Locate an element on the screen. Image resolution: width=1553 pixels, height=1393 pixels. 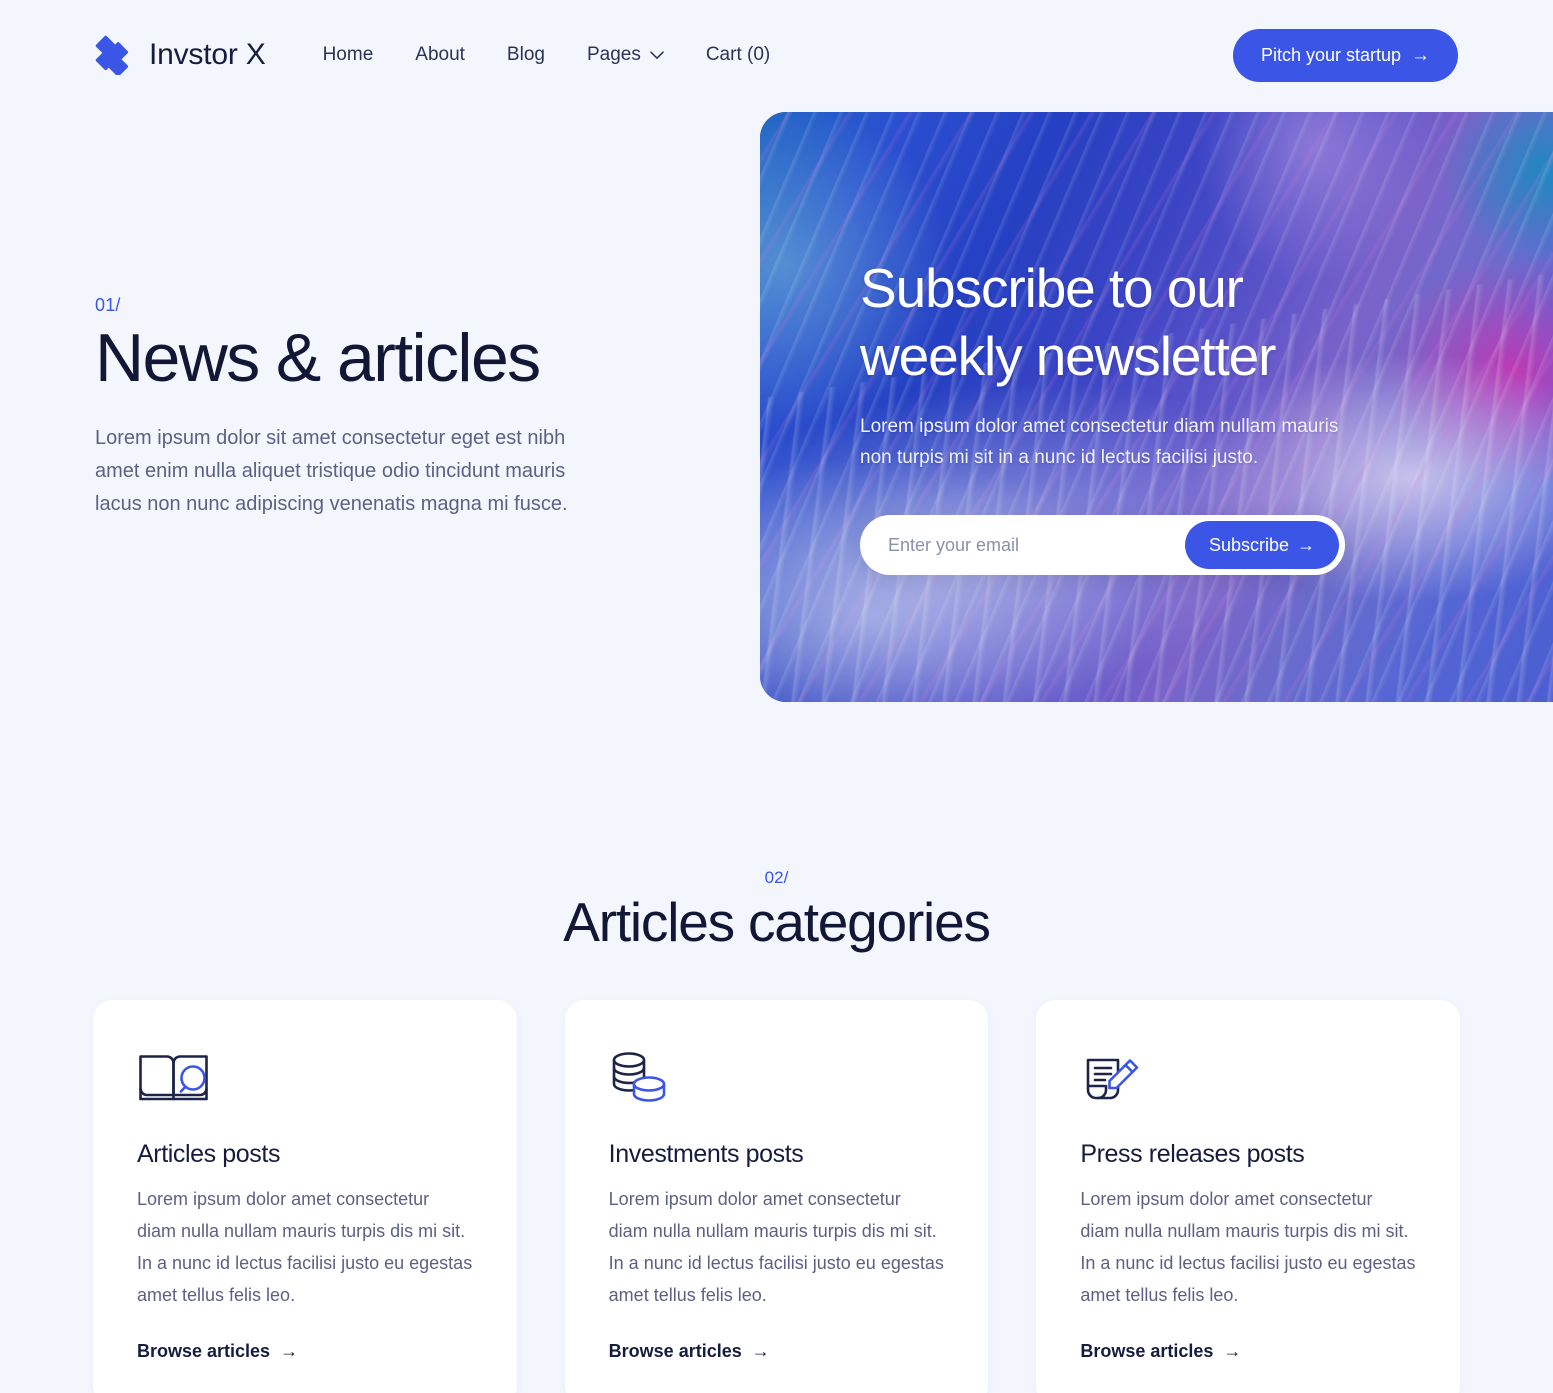
site-header: Invstor X Home About Blog Pages Cart (0) is located at coordinates (776, 55).